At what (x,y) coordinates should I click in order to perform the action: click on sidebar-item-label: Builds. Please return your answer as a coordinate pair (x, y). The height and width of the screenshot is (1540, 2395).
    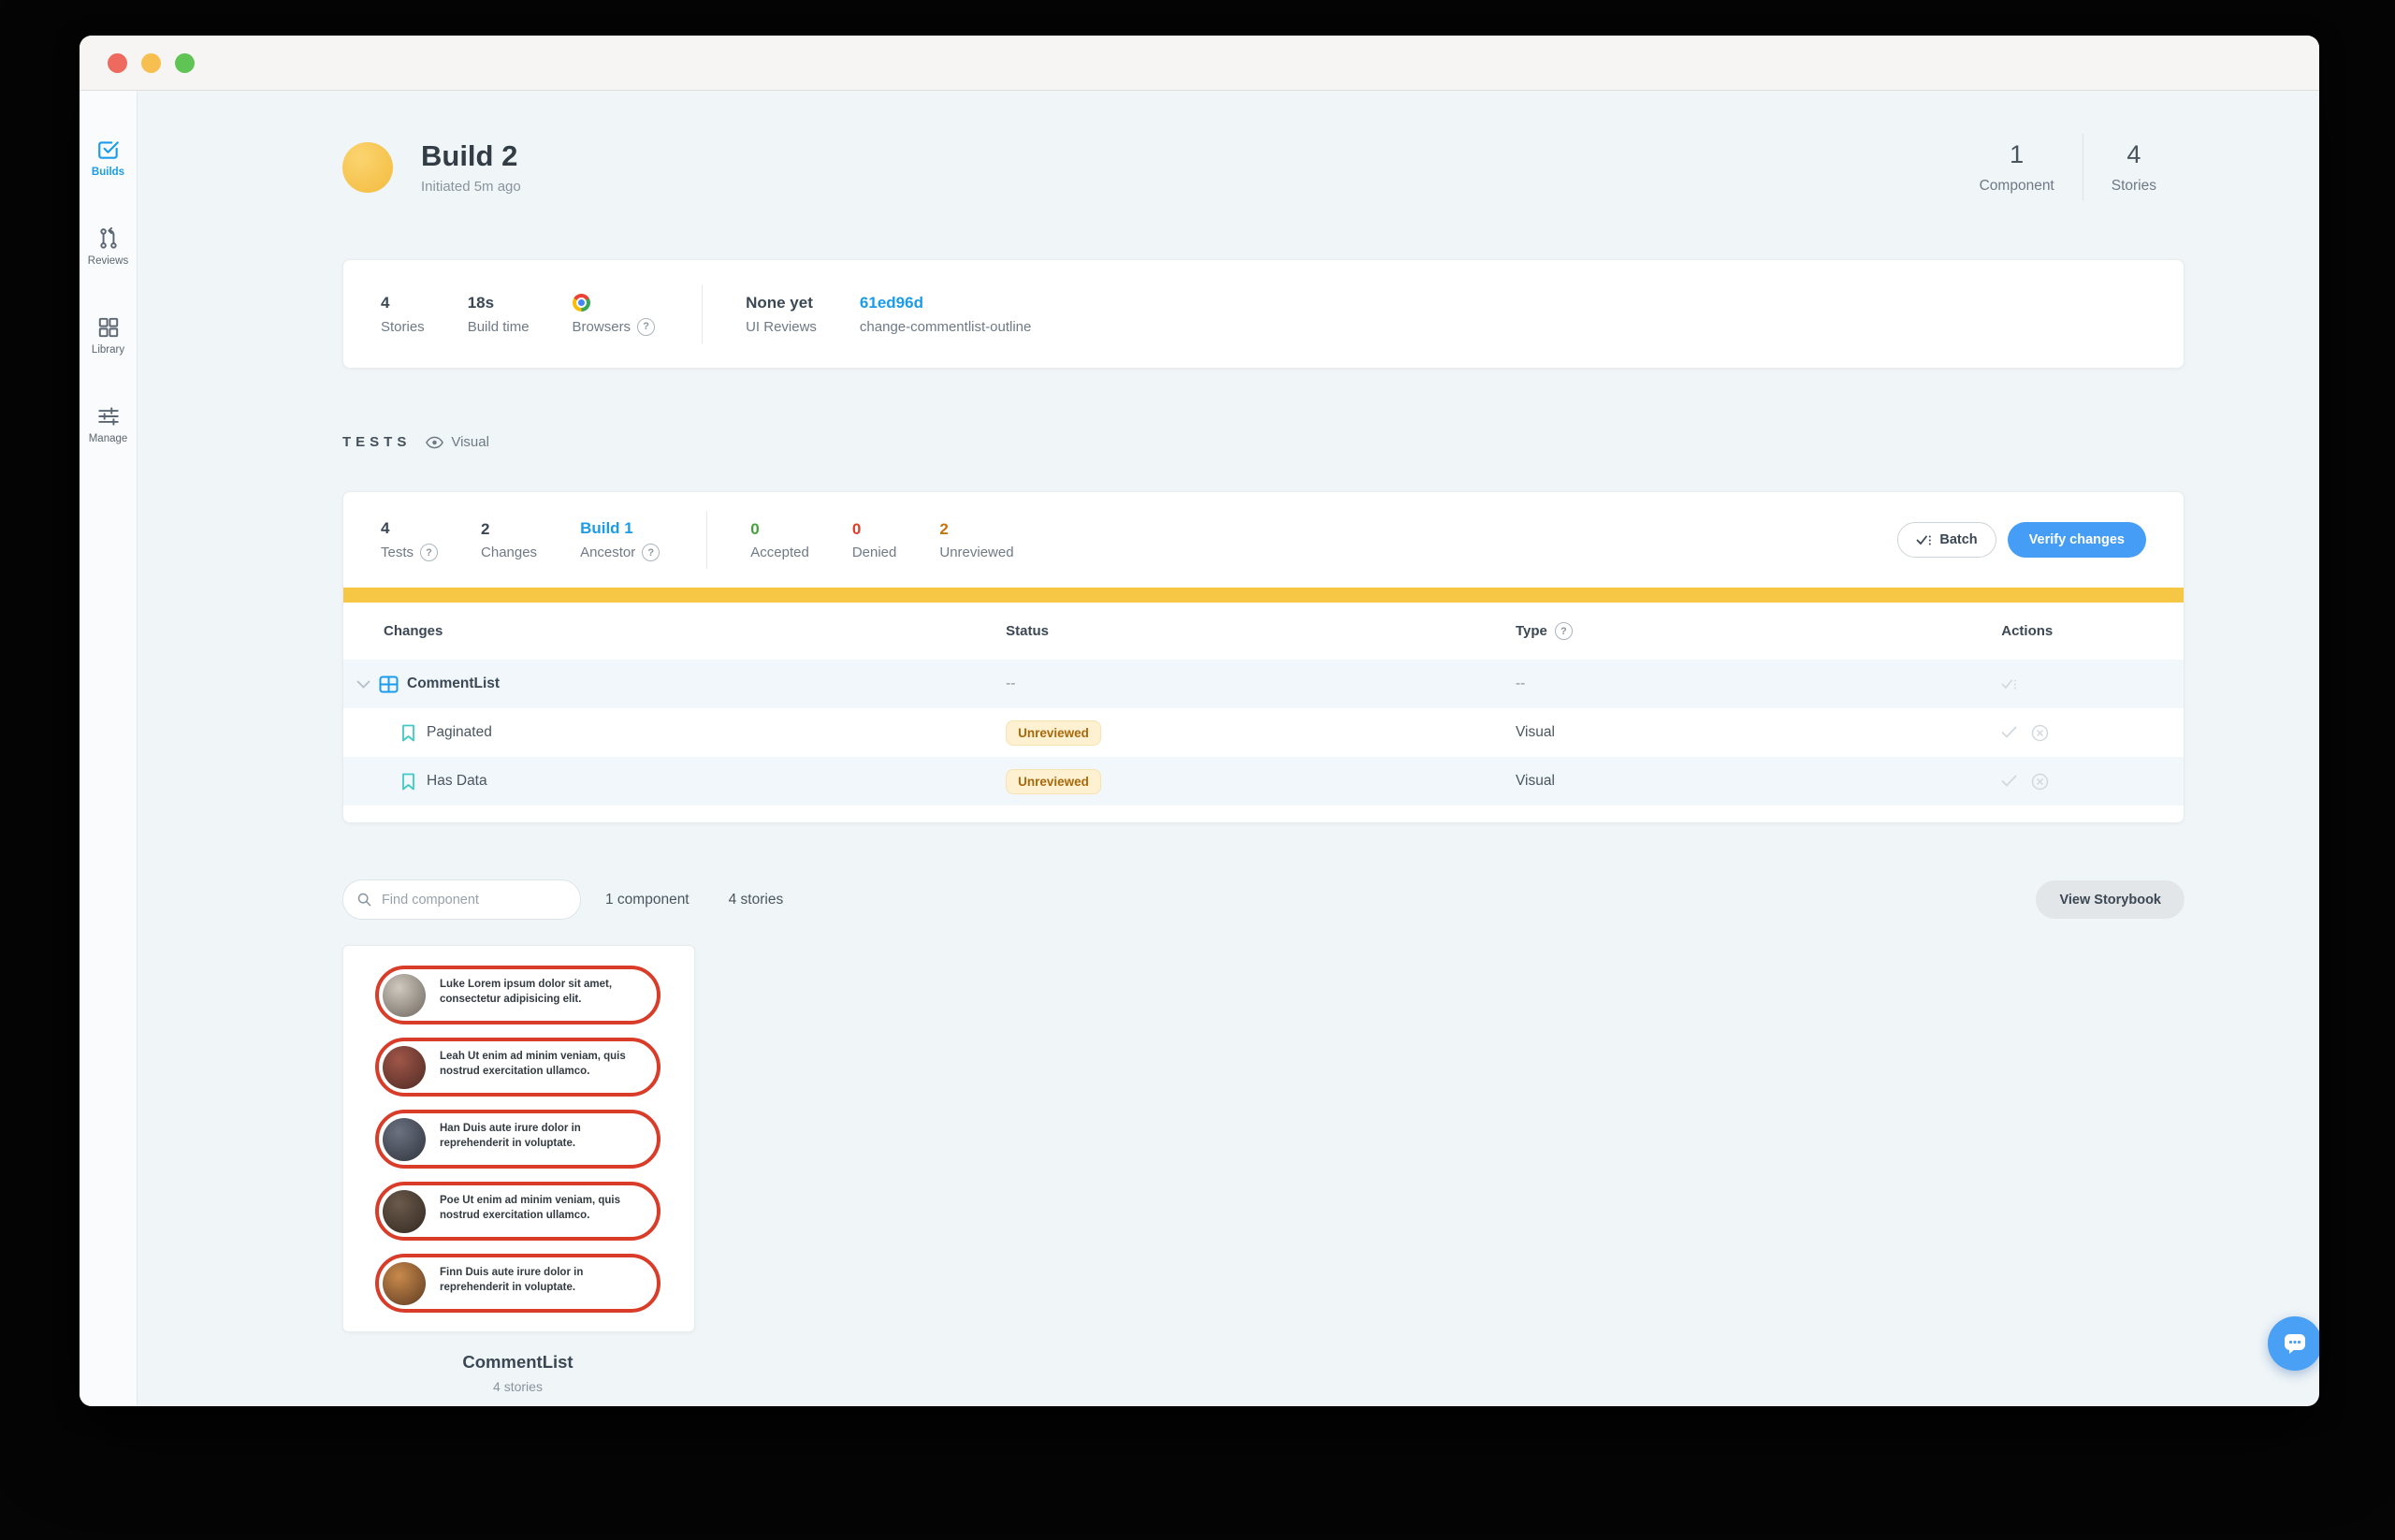
    Looking at the image, I should click on (108, 172).